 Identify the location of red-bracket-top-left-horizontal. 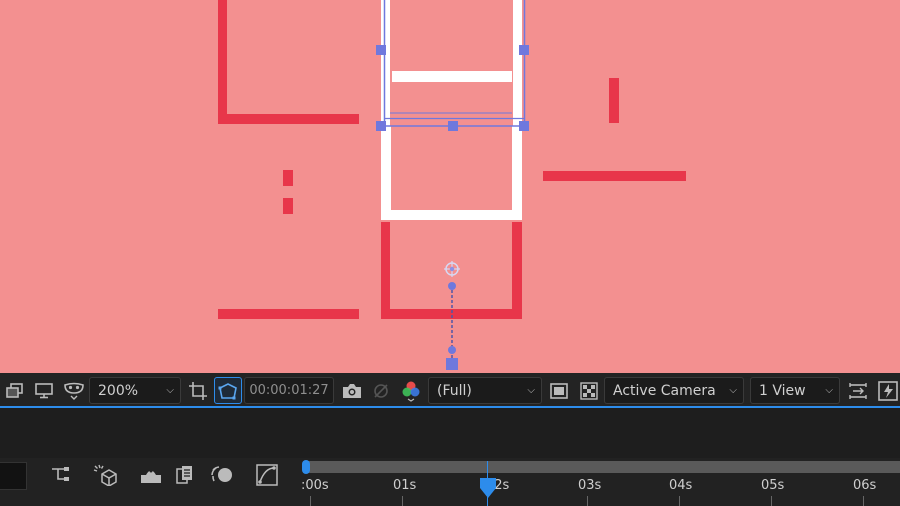
(288, 119).